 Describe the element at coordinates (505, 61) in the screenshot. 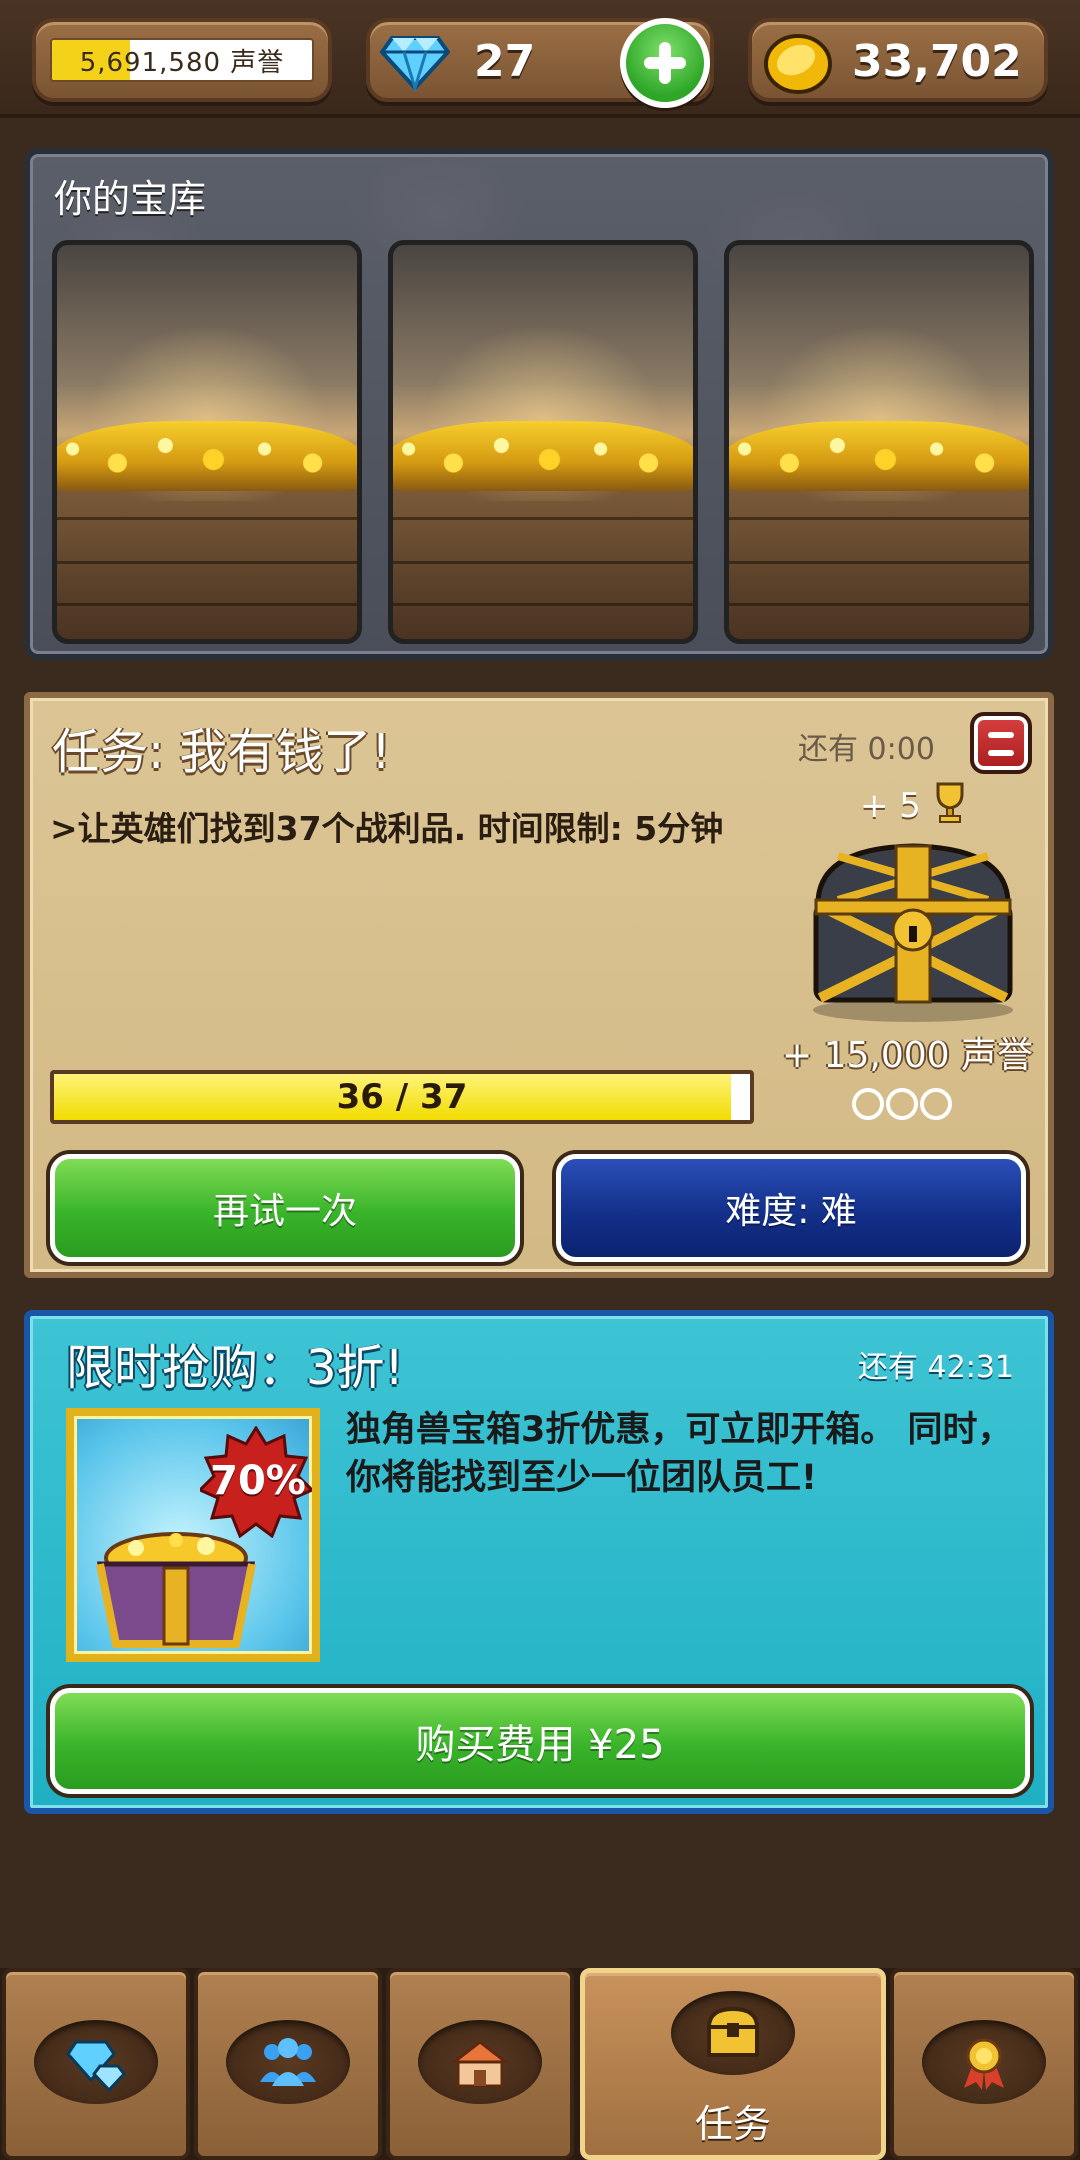

I see `gems-count: 27` at that location.